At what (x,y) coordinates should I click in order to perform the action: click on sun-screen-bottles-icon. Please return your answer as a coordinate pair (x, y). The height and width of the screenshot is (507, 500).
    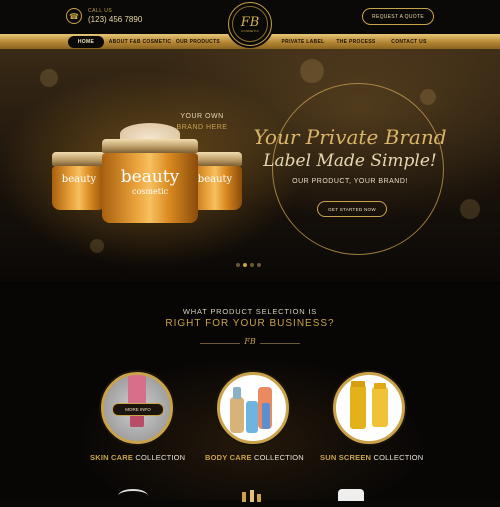
    Looking at the image, I should click on (369, 405).